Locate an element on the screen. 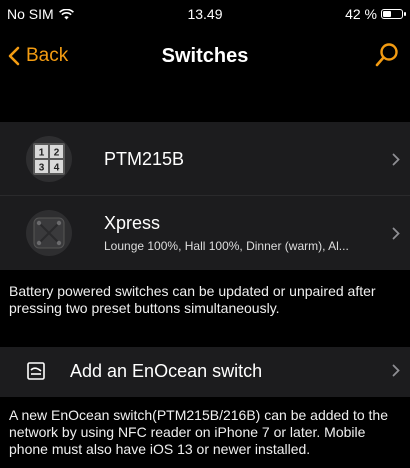 The width and height of the screenshot is (410, 468). add-switch-label: Add an EnOcean switch is located at coordinates (166, 371).